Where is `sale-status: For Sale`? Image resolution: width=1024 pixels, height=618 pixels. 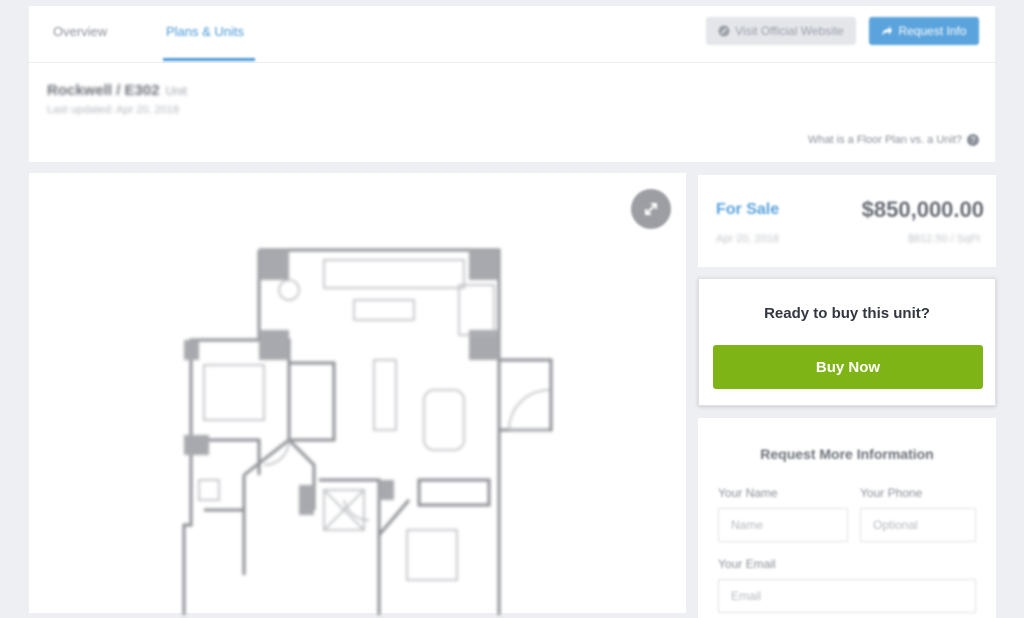 sale-status: For Sale is located at coordinates (748, 209).